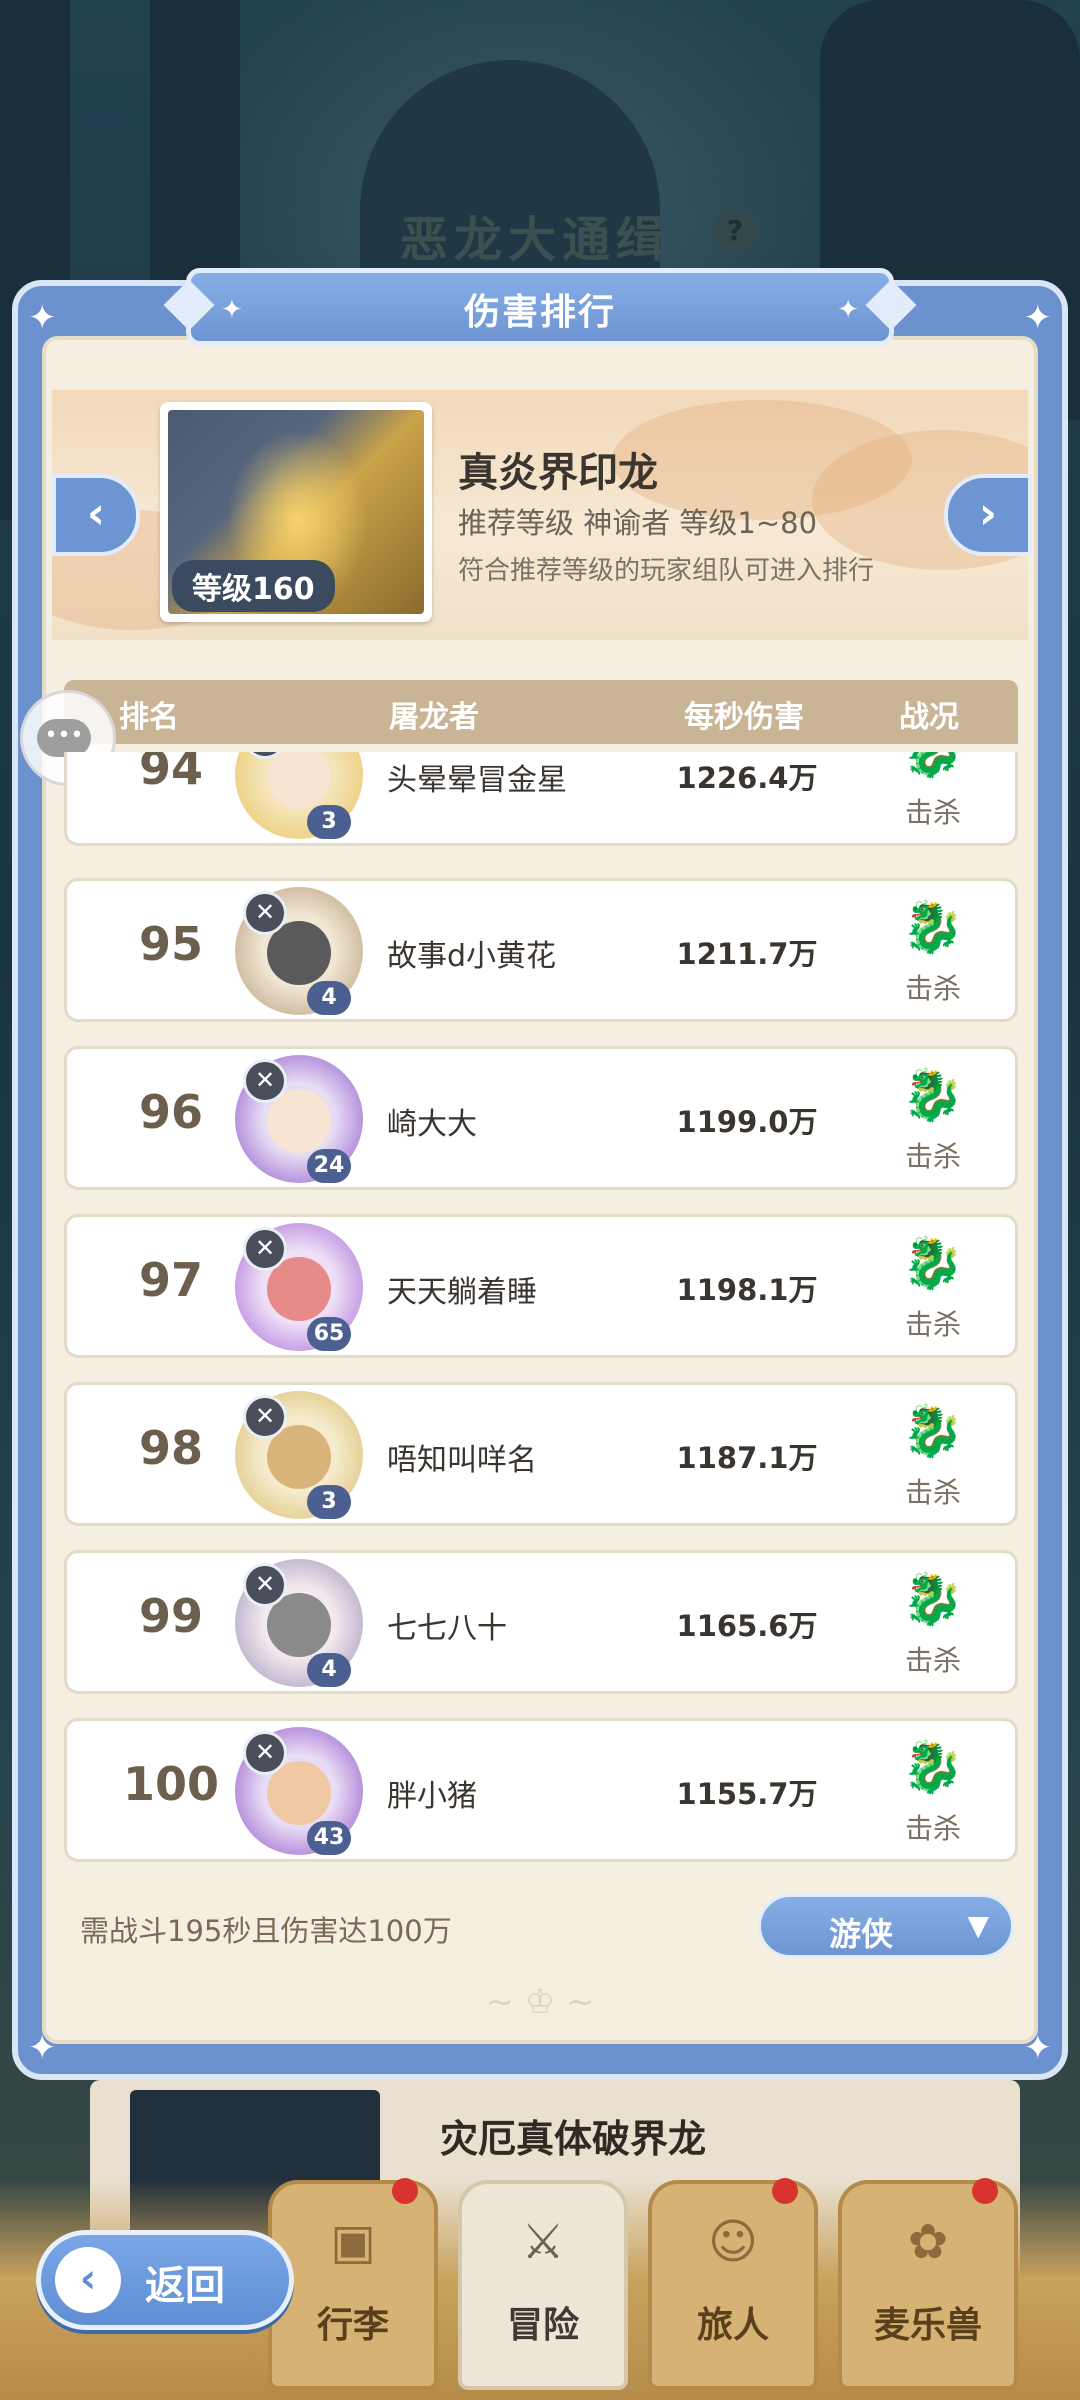 Image resolution: width=1080 pixels, height=2400 pixels. I want to click on class-filter-value: 游侠, so click(861, 1934).